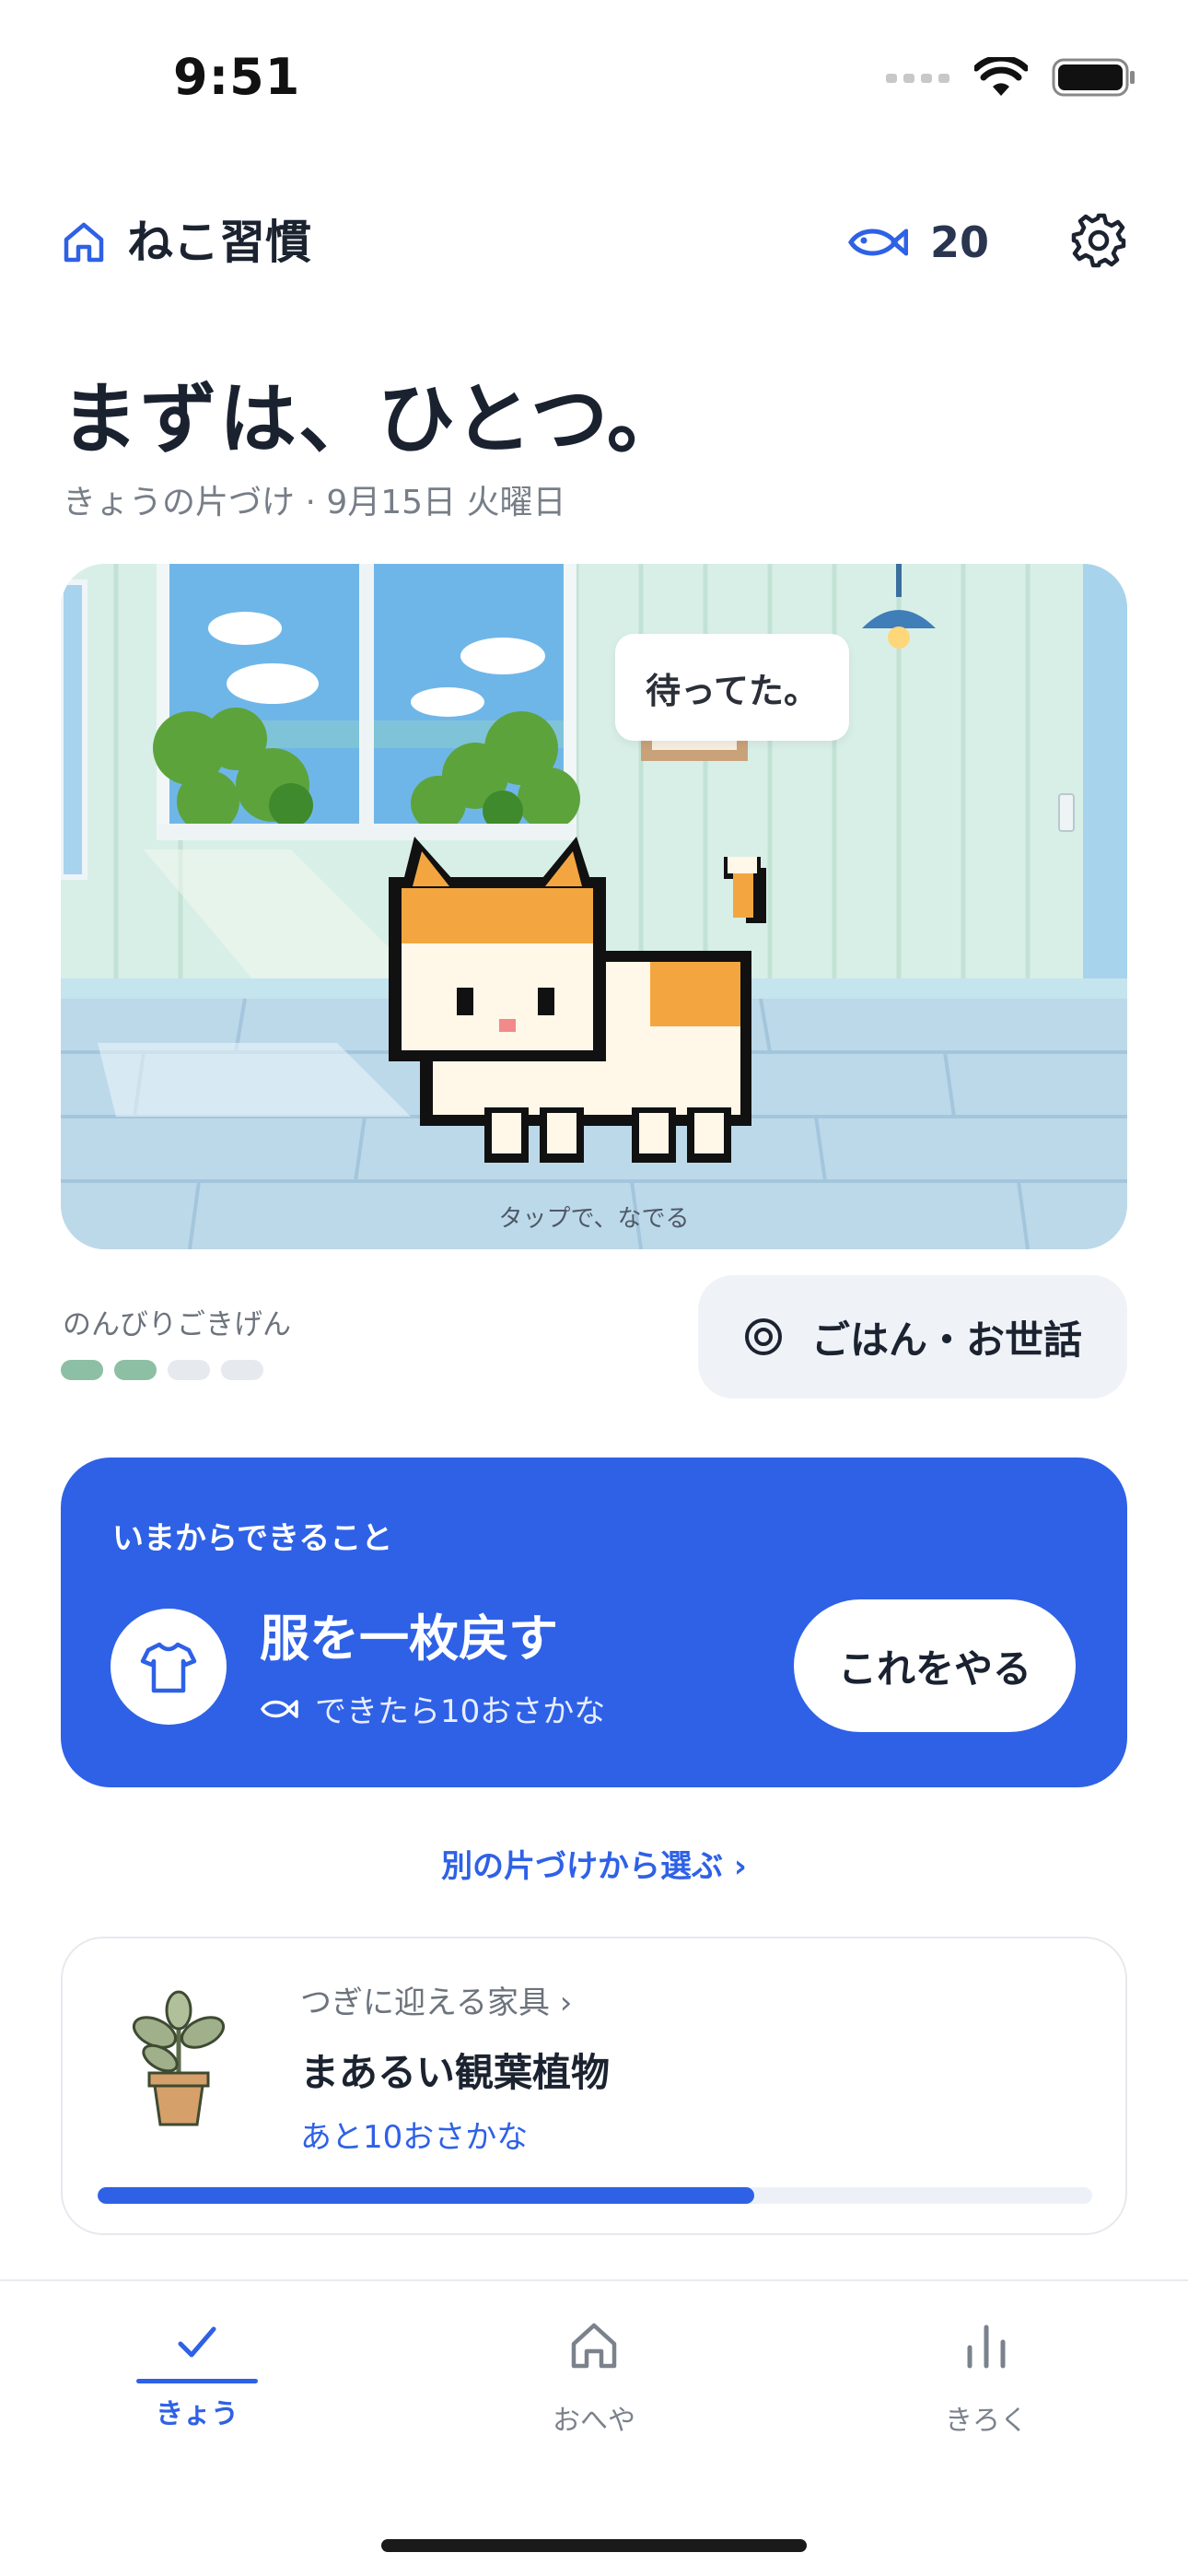 The height and width of the screenshot is (2576, 1188). What do you see at coordinates (1098, 240) in the screenshot?
I see `gear-icon` at bounding box center [1098, 240].